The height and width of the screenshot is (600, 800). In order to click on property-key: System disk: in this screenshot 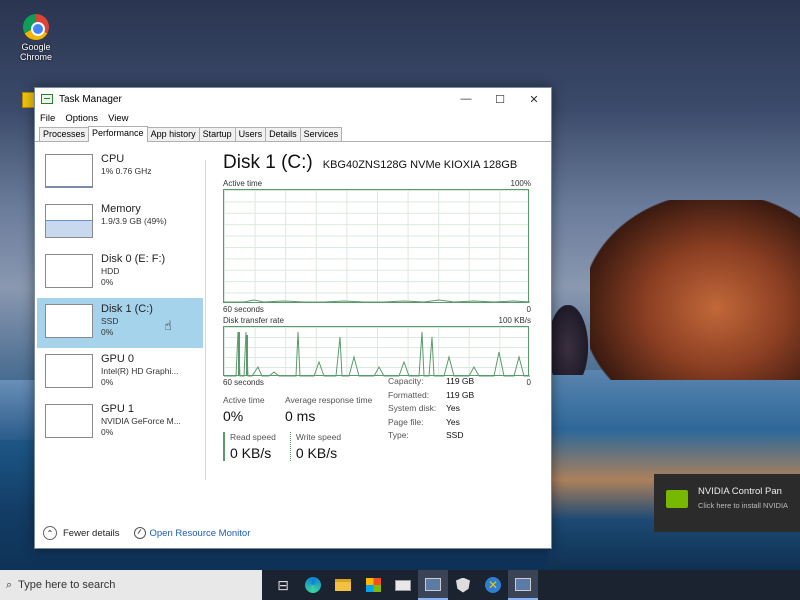, I will do `click(412, 408)`.